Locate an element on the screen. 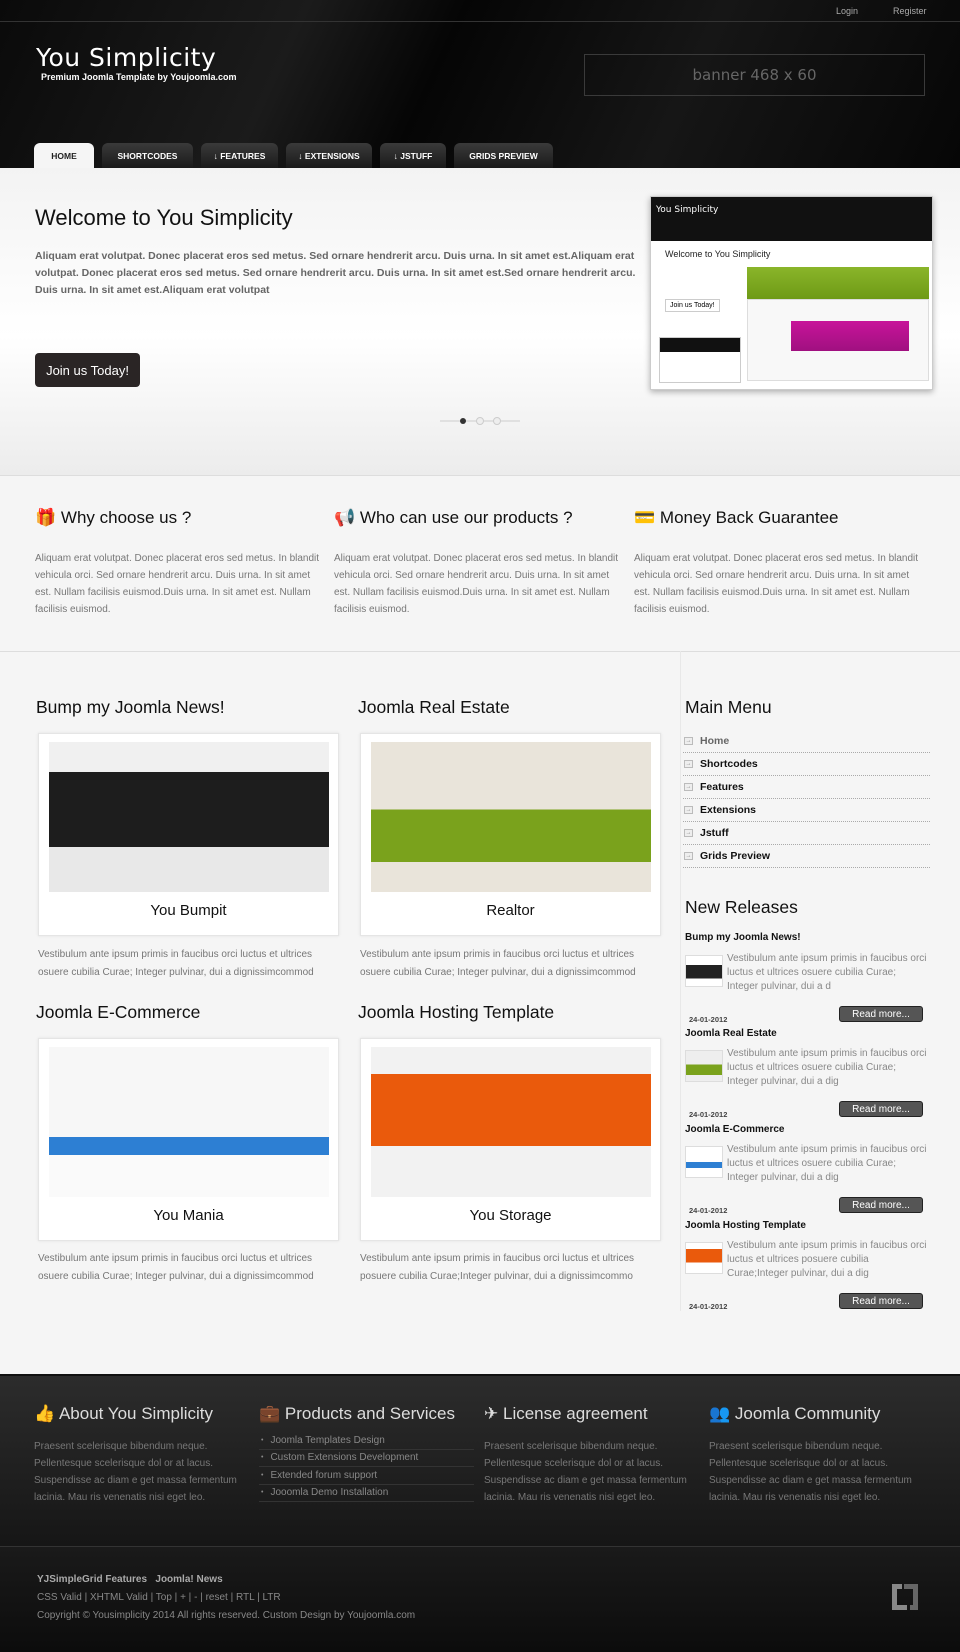  menu-label: Extensions is located at coordinates (728, 810).